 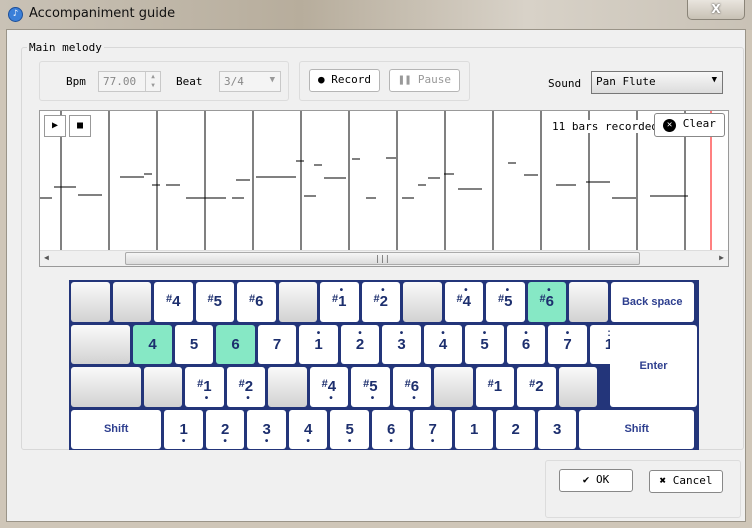 I want to click on key-2: 2, so click(x=515, y=429).